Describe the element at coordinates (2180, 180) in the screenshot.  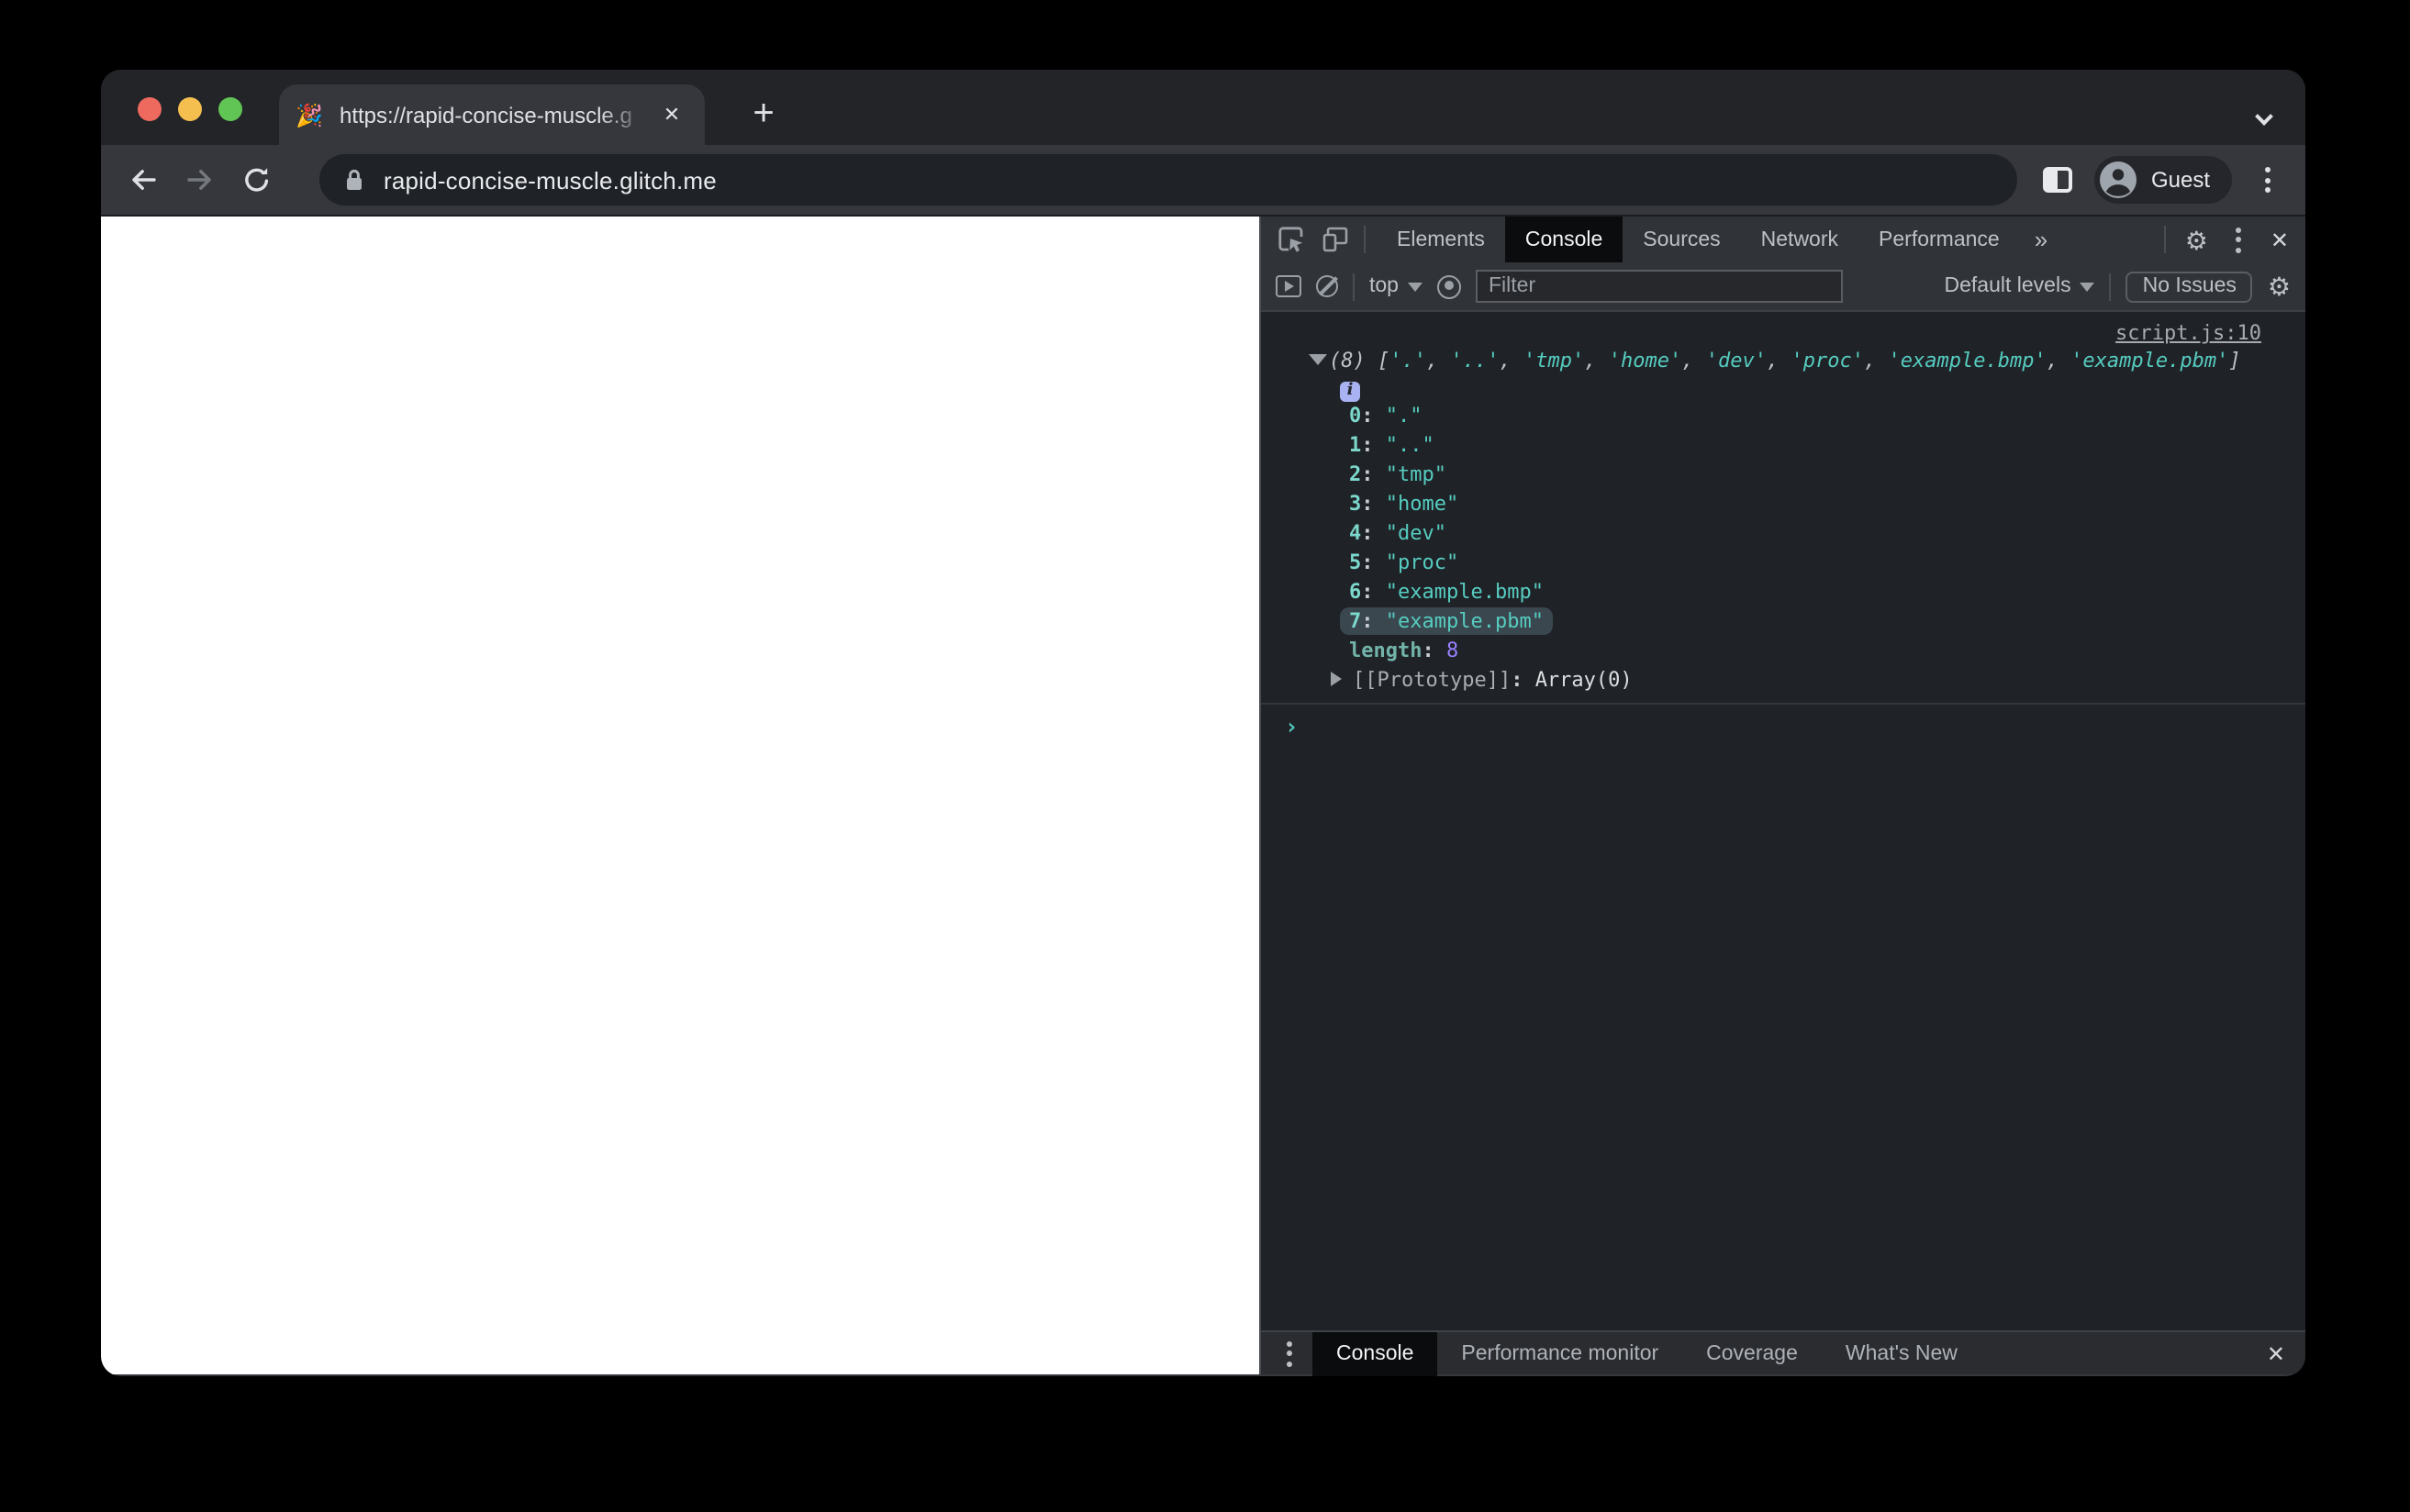
I see `profile-label: Guest` at that location.